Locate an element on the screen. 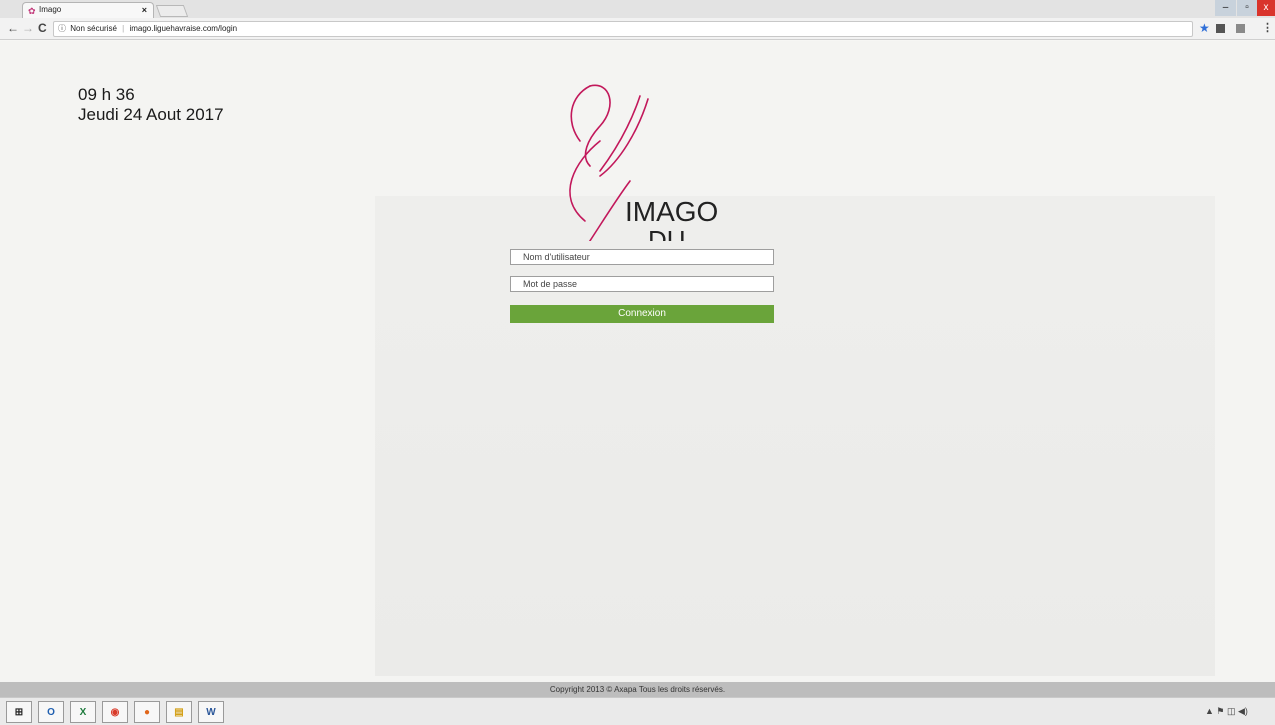 This screenshot has height=725, width=1275. browser-tab: ✿ Imago × is located at coordinates (88, 10).